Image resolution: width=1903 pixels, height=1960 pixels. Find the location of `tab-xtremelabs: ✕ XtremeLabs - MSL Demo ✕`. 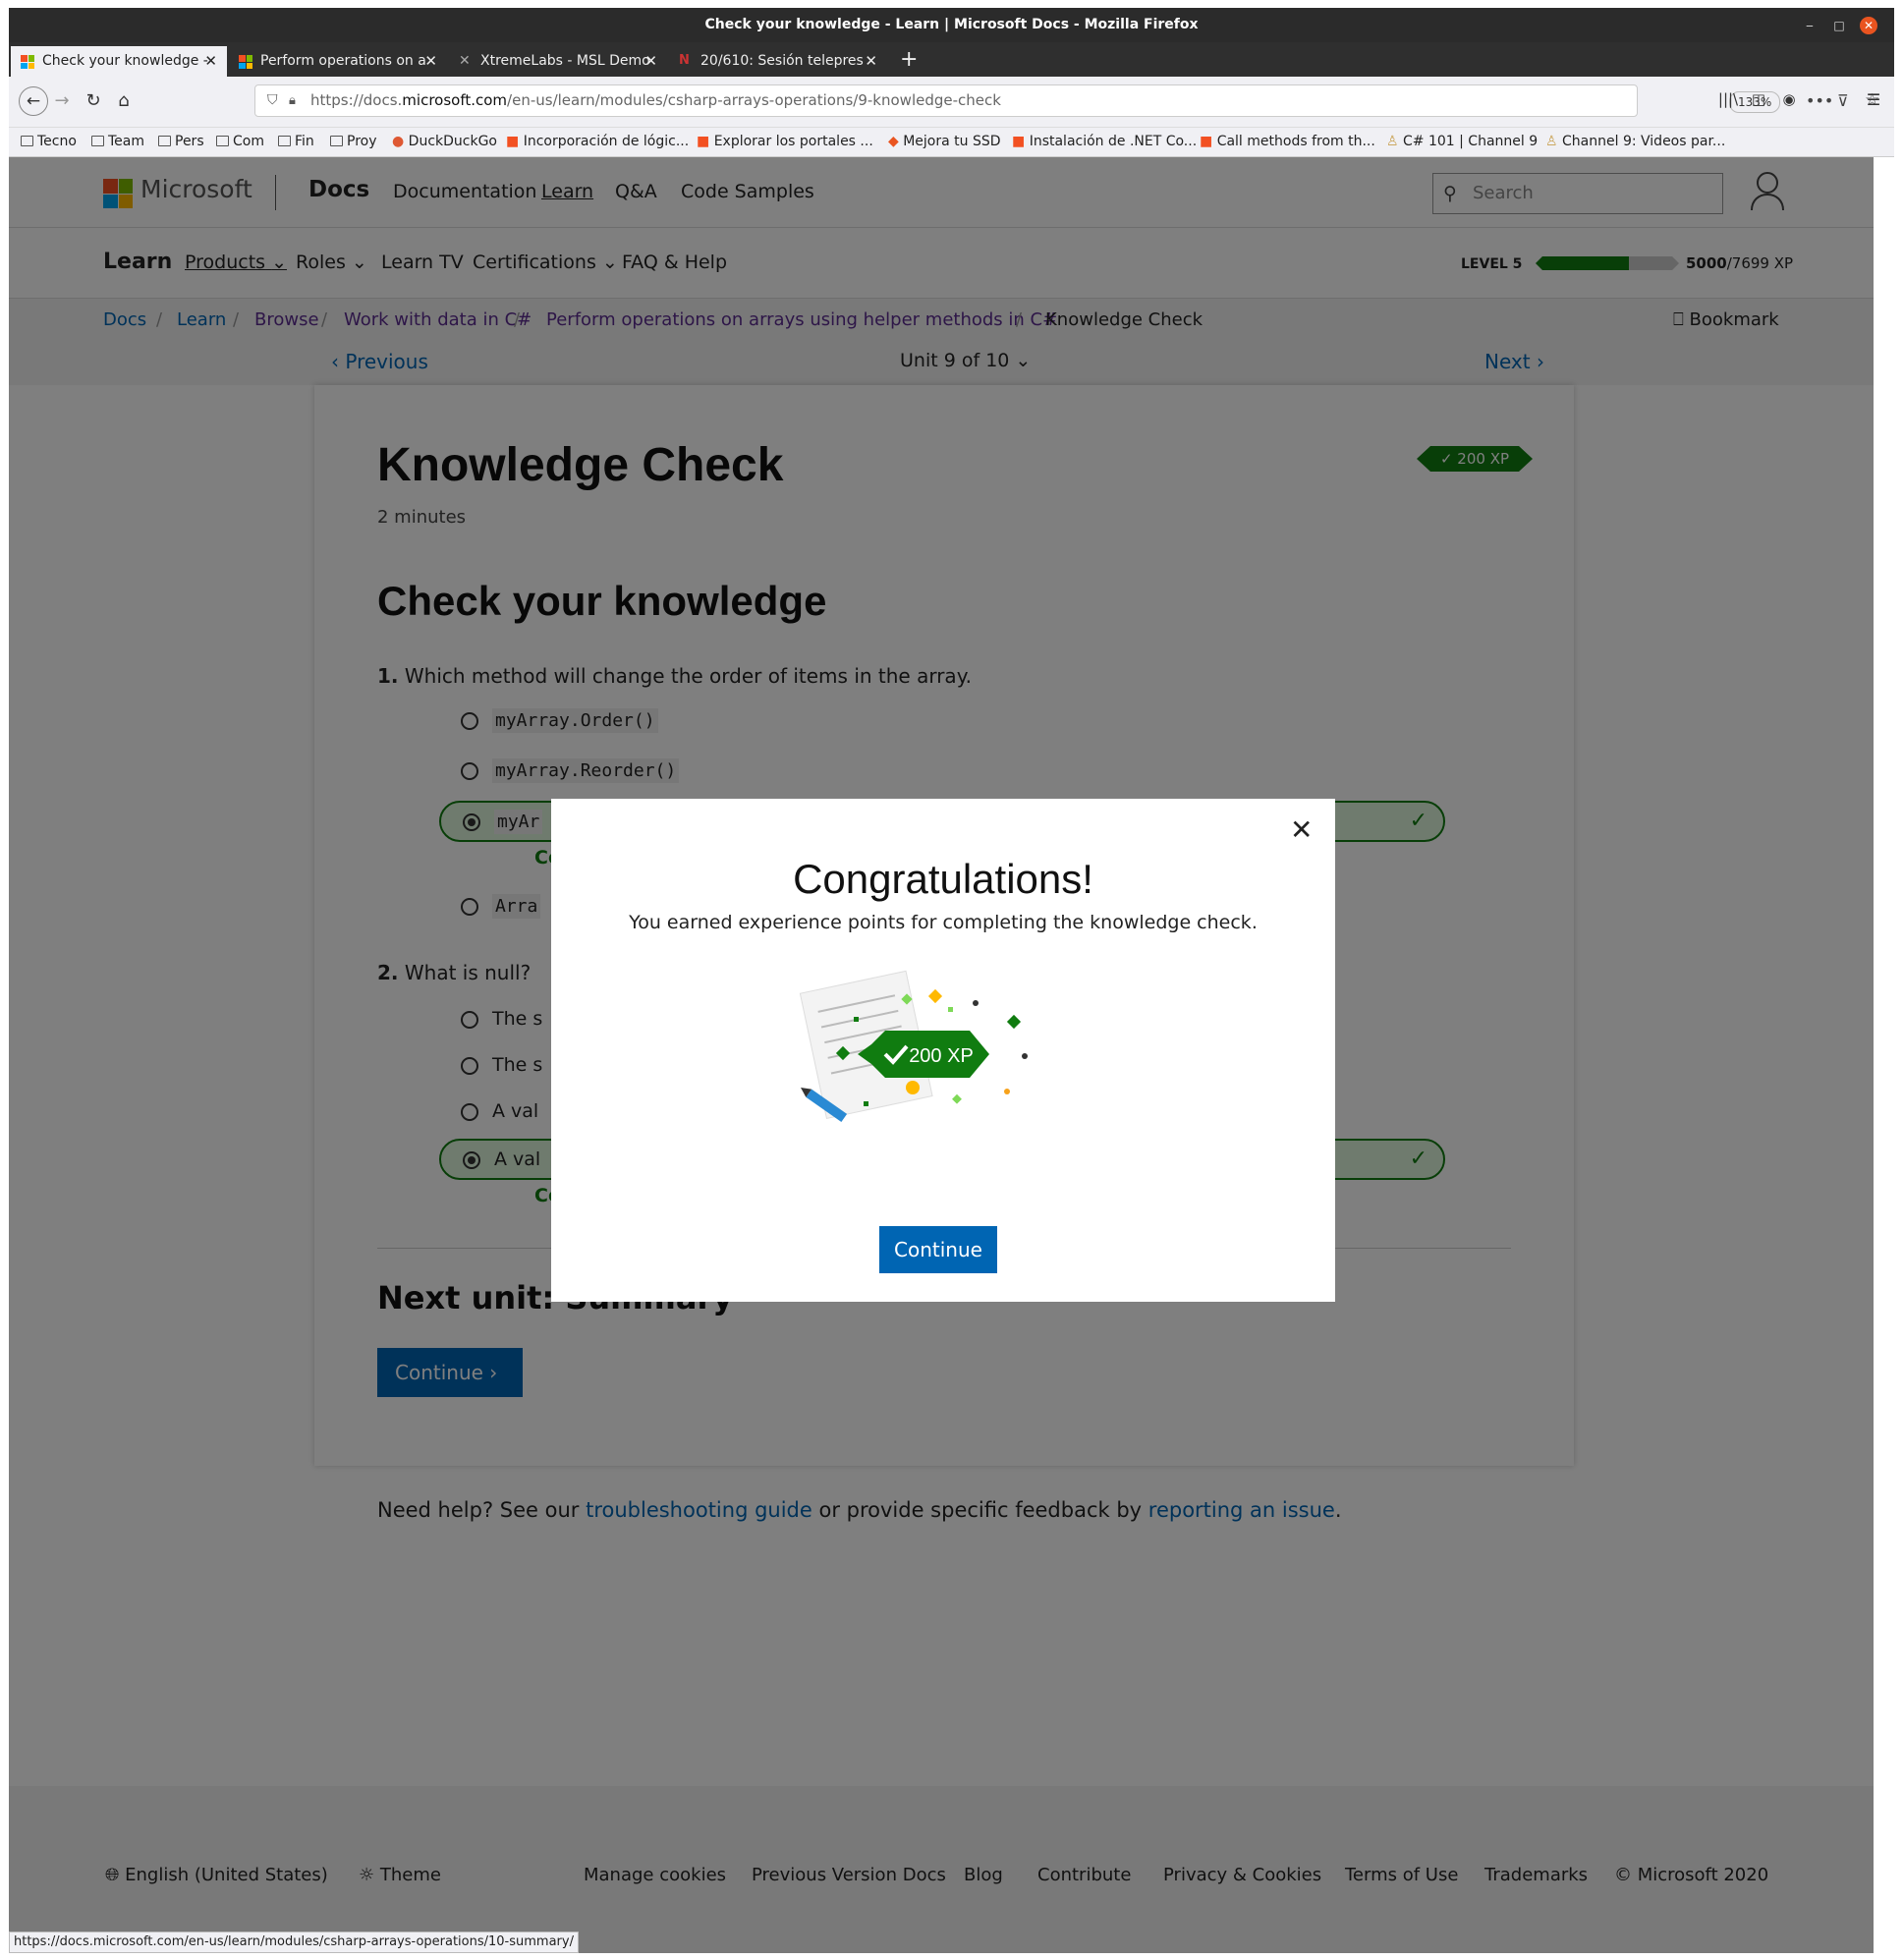

tab-xtremelabs: ✕ XtremeLabs - MSL Demo ✕ is located at coordinates (558, 61).